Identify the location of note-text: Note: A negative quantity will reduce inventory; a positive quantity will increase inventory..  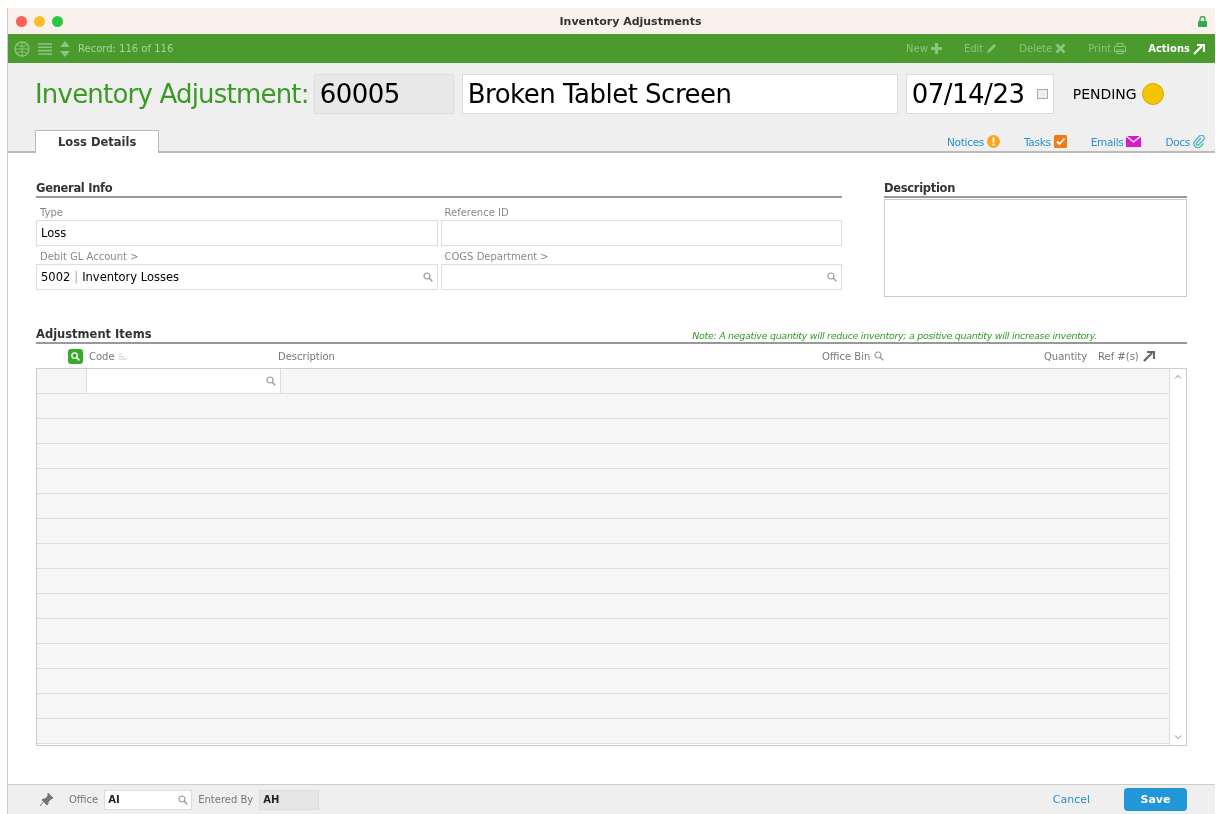
(894, 335).